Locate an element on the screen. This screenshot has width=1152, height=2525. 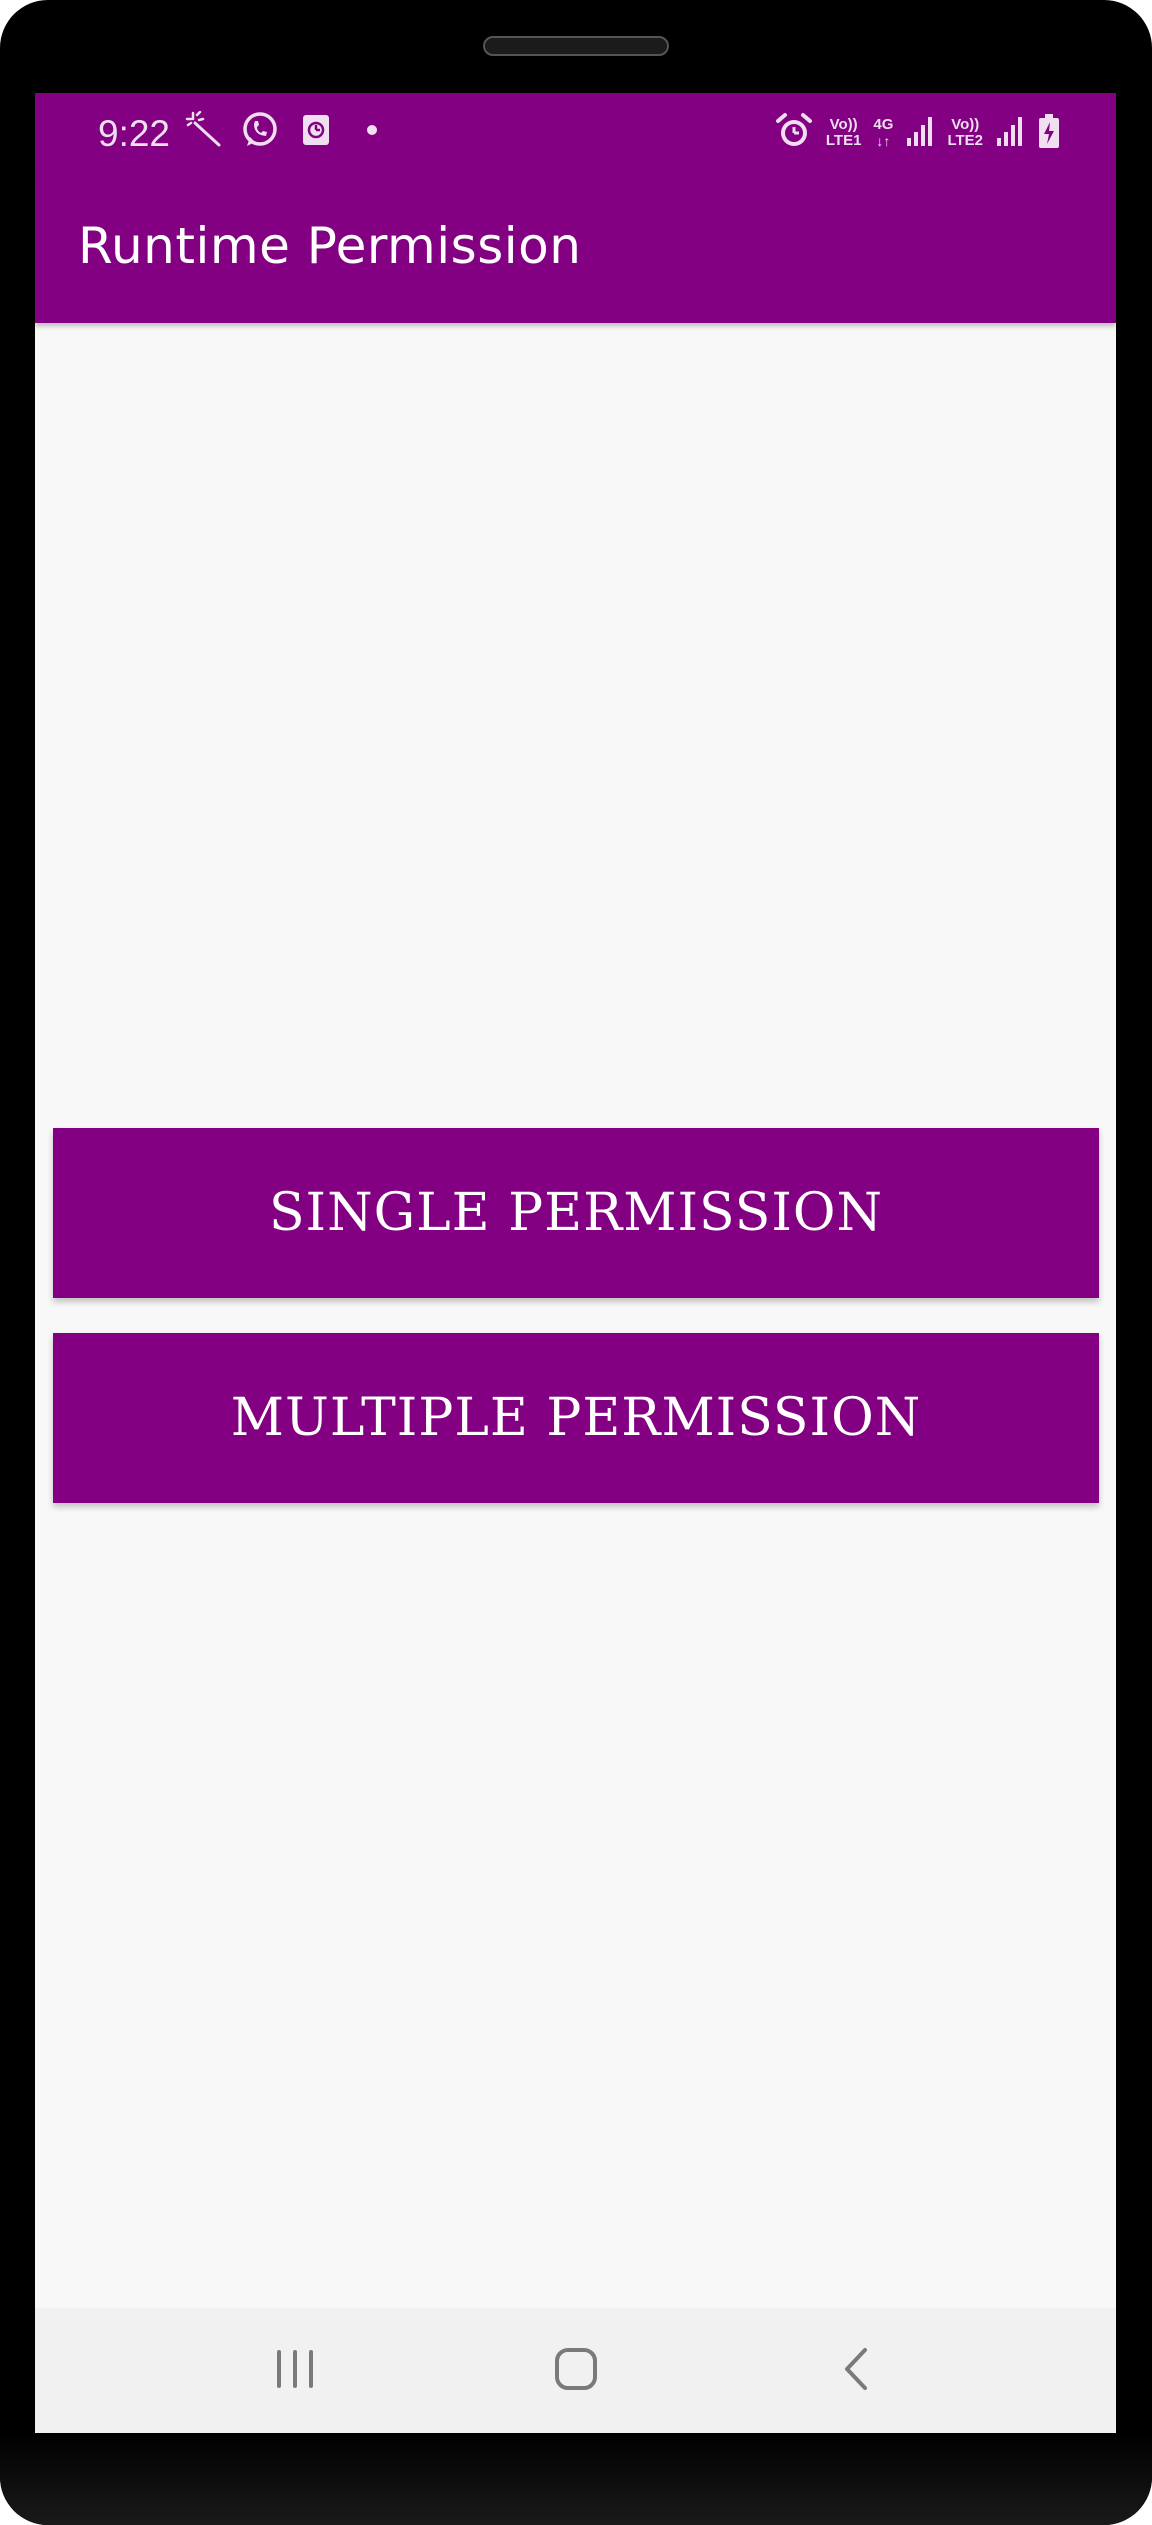
sim1-volte-label: Vo)) LTE1 is located at coordinates (843, 132).